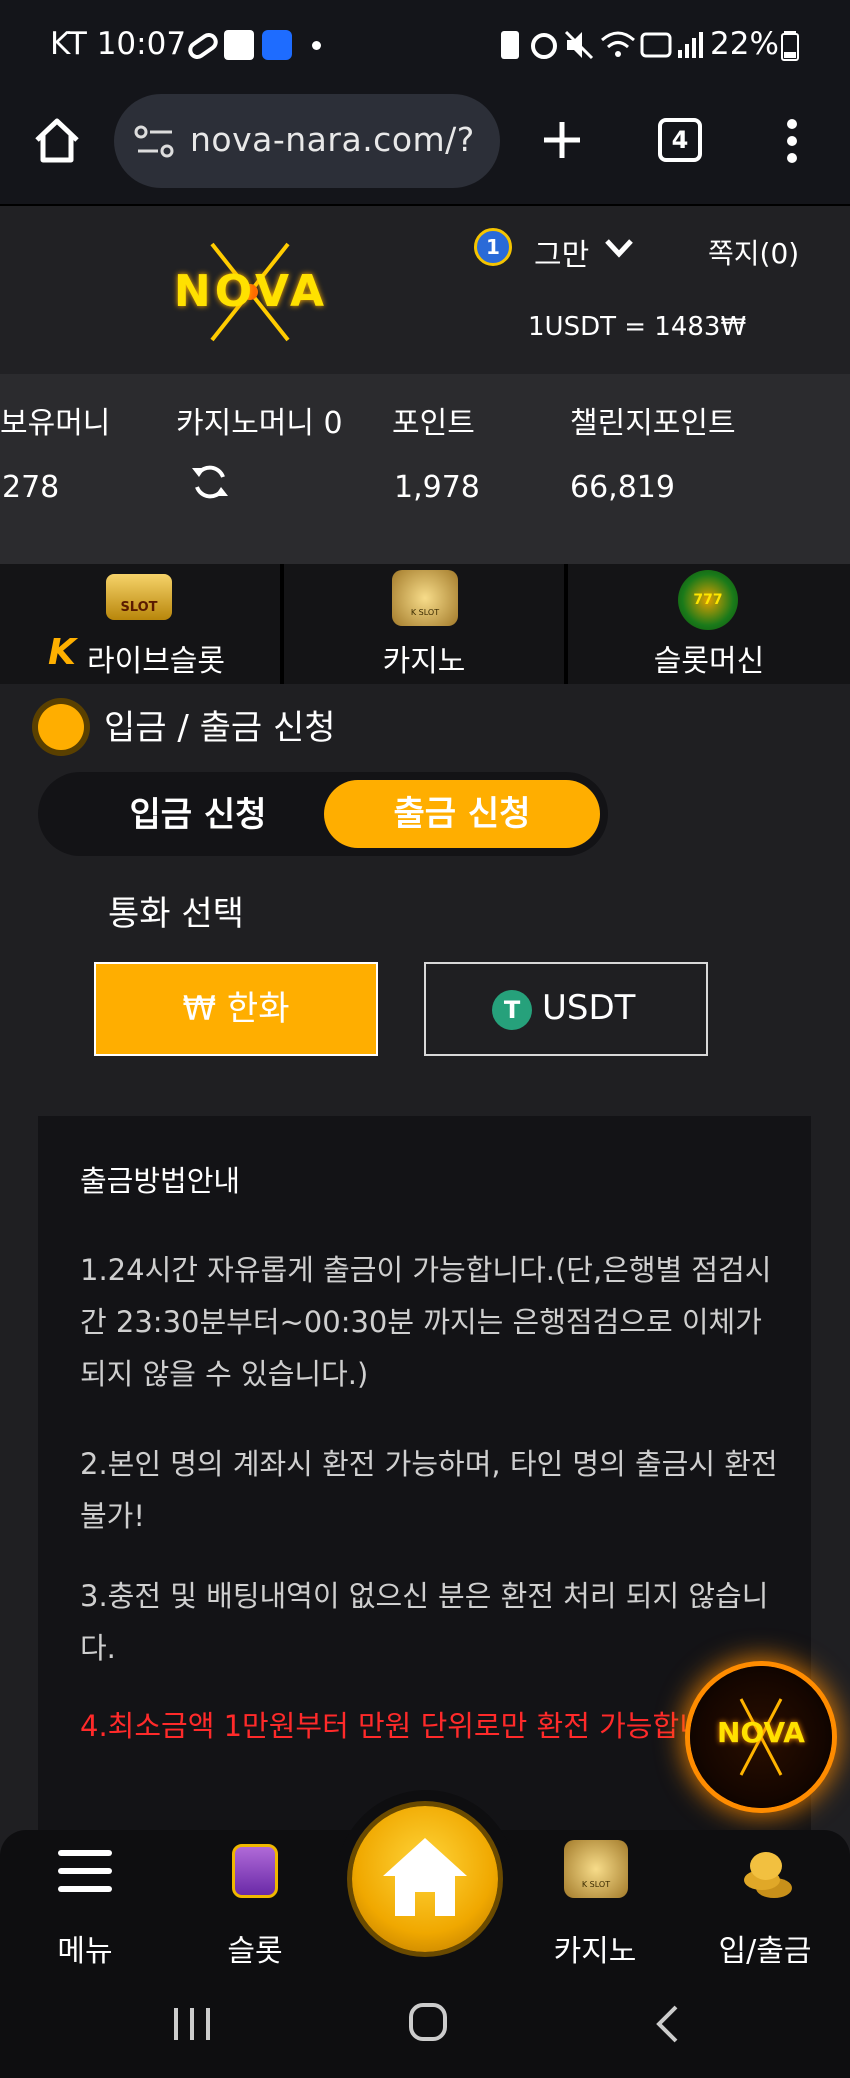 The image size is (850, 2078). What do you see at coordinates (31, 487) in the screenshot?
I see `holding-money-value: 278` at bounding box center [31, 487].